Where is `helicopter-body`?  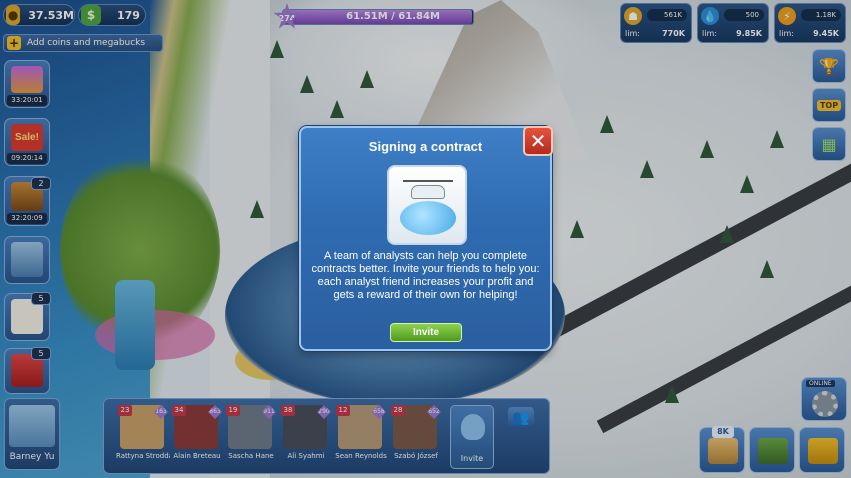
helicopter-body is located at coordinates (428, 192).